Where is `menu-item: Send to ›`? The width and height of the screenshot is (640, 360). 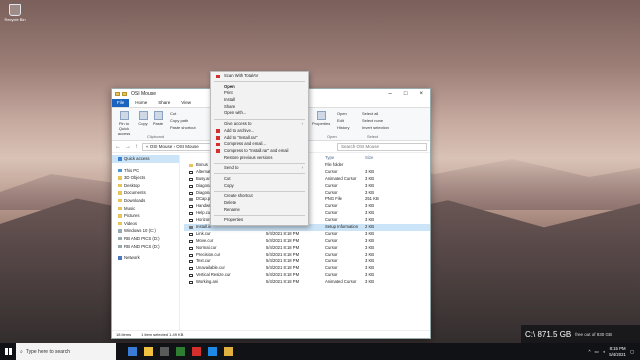 menu-item: Send to › is located at coordinates (259, 168).